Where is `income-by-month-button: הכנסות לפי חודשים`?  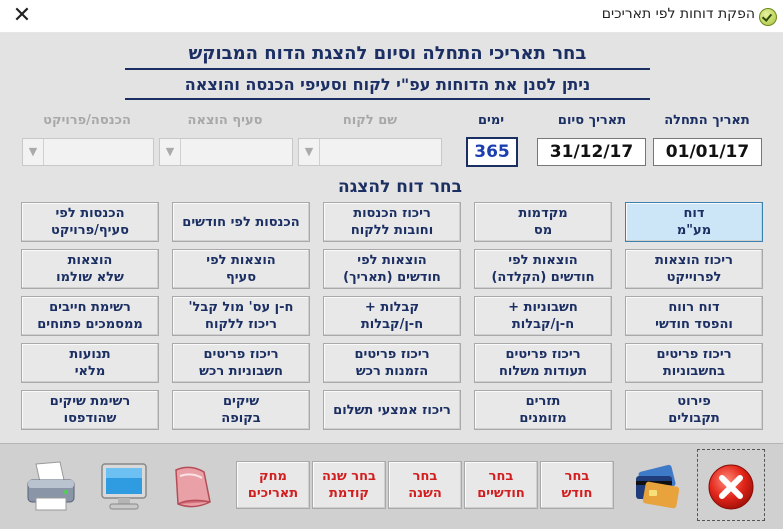 income-by-month-button: הכנסות לפי חודשים is located at coordinates (241, 222).